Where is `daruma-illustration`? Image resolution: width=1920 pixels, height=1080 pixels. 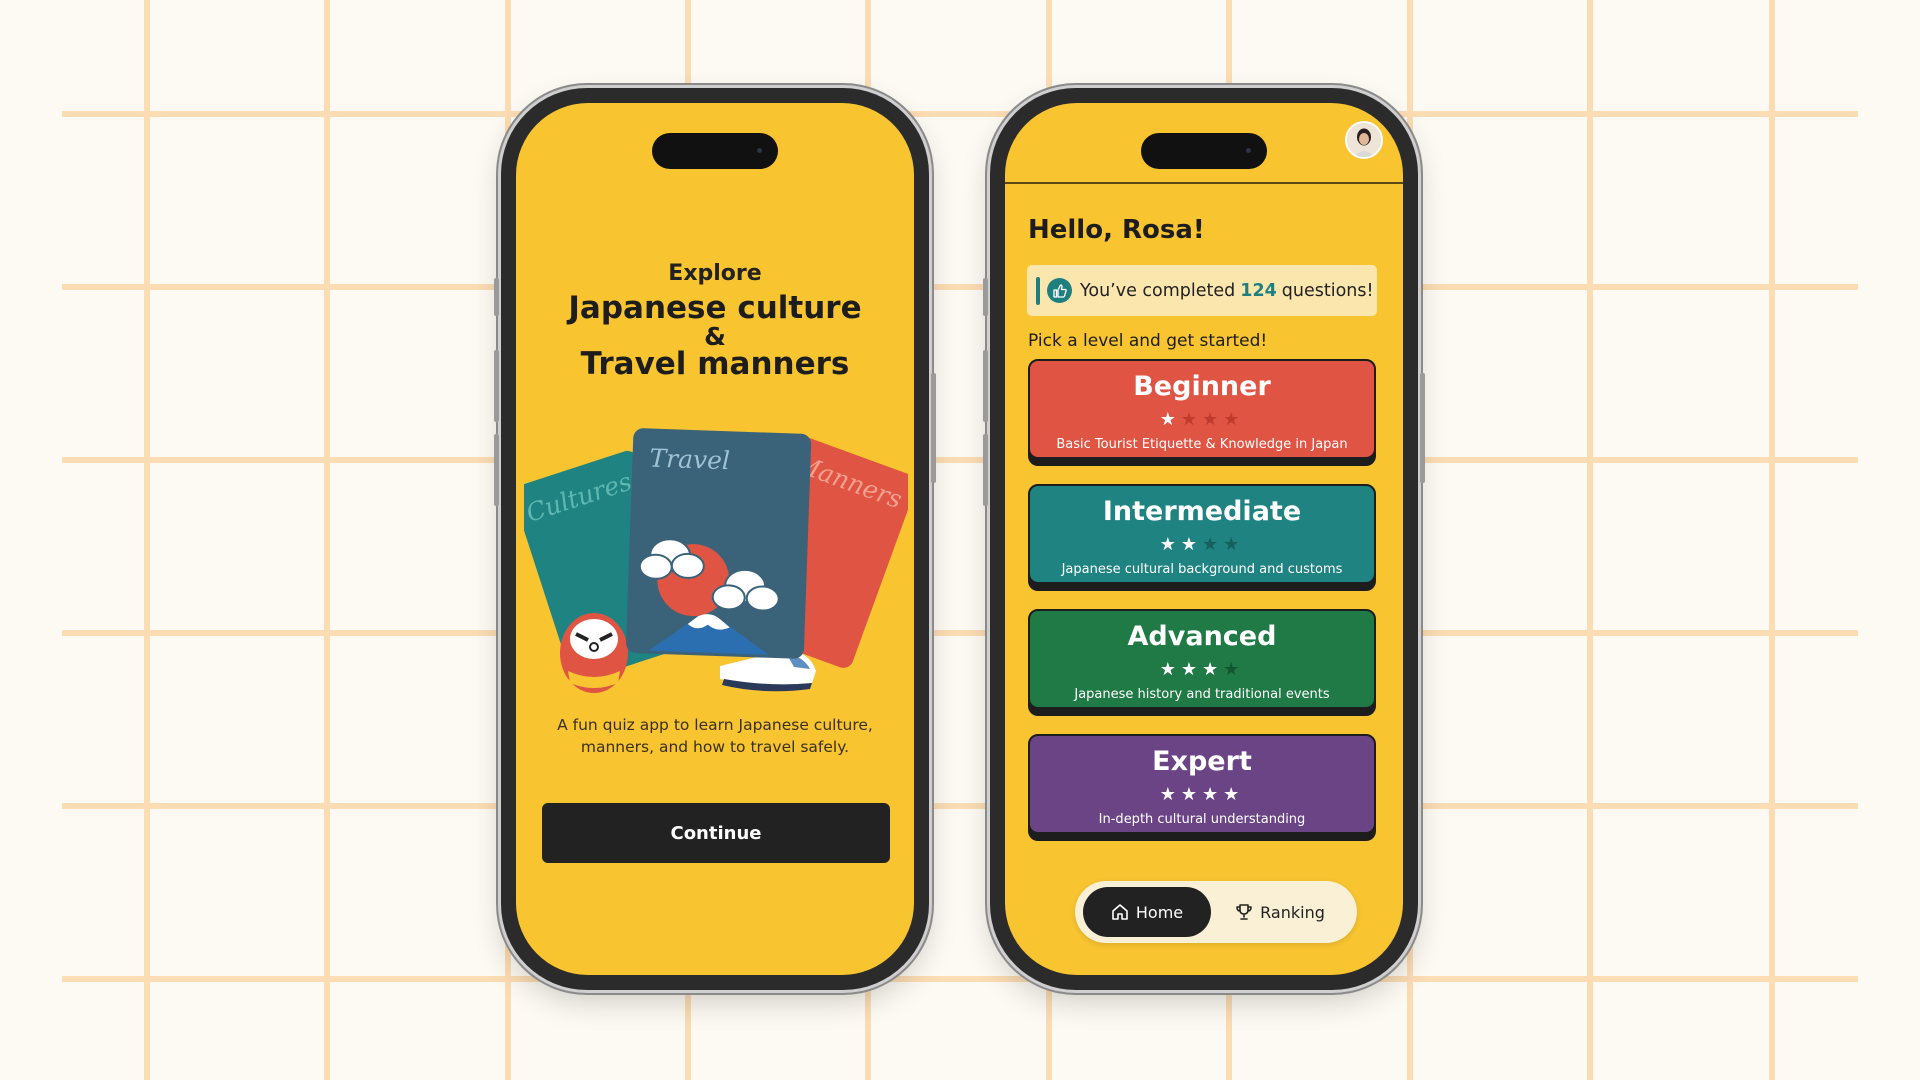 daruma-illustration is located at coordinates (594, 653).